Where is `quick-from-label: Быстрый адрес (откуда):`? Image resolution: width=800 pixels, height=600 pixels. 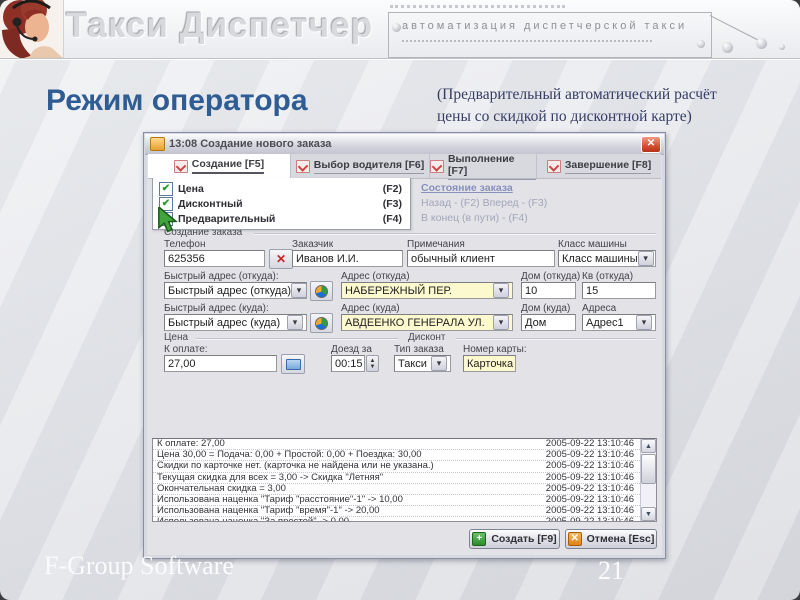
quick-from-label: Быстрый адрес (откуда): is located at coordinates (221, 276).